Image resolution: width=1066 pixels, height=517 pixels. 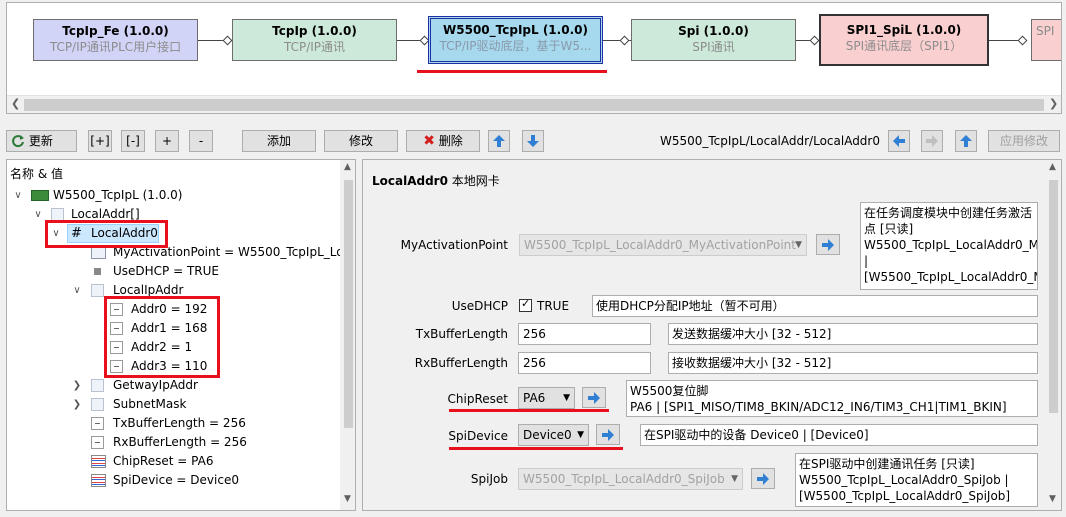 I want to click on tree-item-label: UseDHCP = TRUE, so click(x=166, y=271).